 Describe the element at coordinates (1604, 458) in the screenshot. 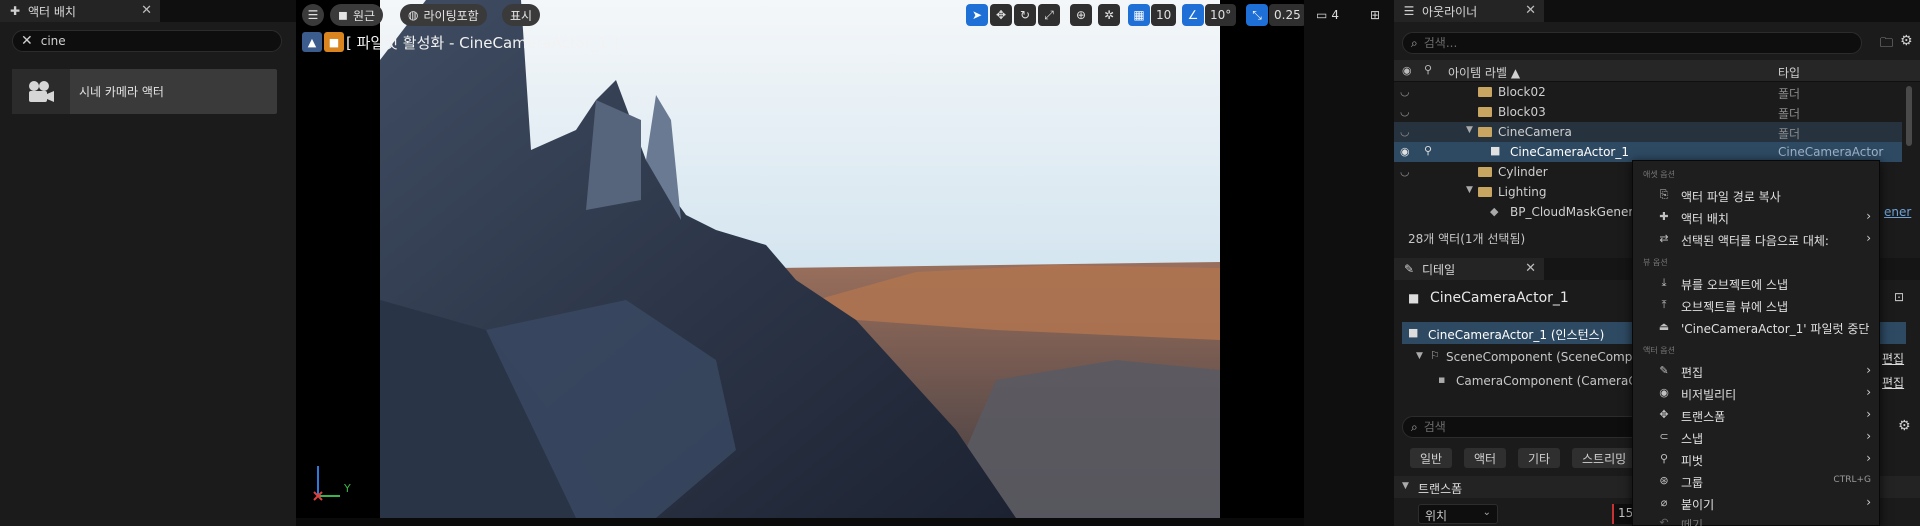

I see `filter-tab-streaming: 스트리밍` at that location.